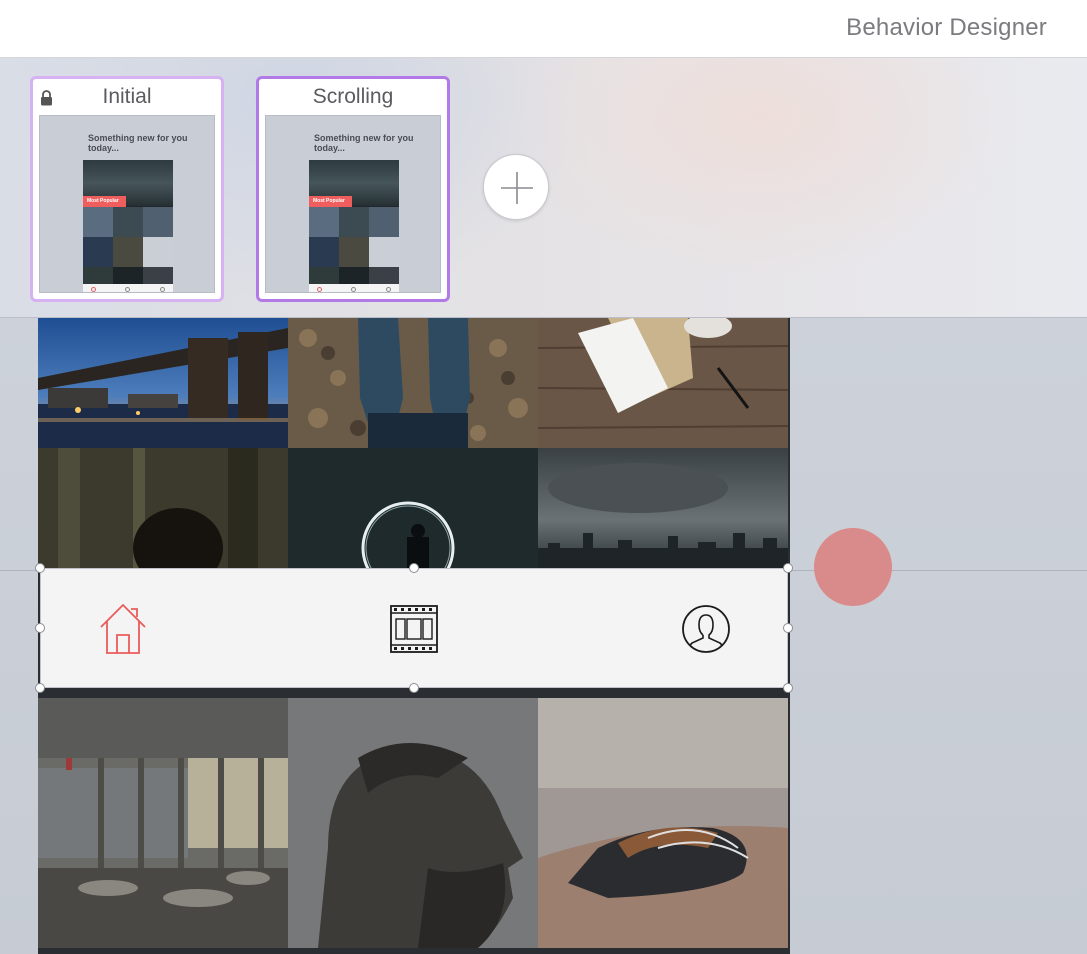 The height and width of the screenshot is (954, 1087). What do you see at coordinates (127, 96) in the screenshot?
I see `state-label-initial: Initial` at bounding box center [127, 96].